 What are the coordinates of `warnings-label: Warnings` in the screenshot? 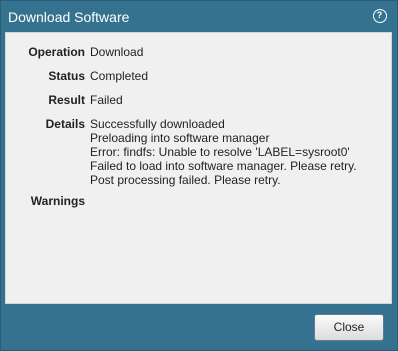 It's located at (57, 201).